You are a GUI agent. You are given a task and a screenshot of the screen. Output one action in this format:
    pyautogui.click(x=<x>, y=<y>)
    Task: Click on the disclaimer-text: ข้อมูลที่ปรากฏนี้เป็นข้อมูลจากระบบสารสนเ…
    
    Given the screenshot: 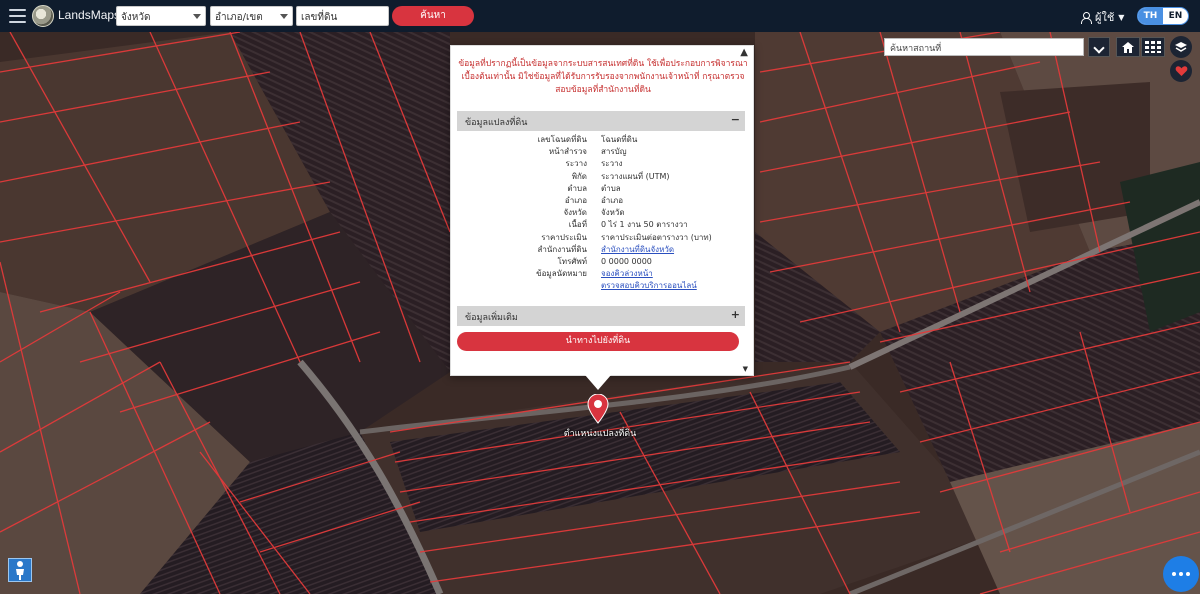 What is the action you would take?
    pyautogui.click(x=603, y=77)
    